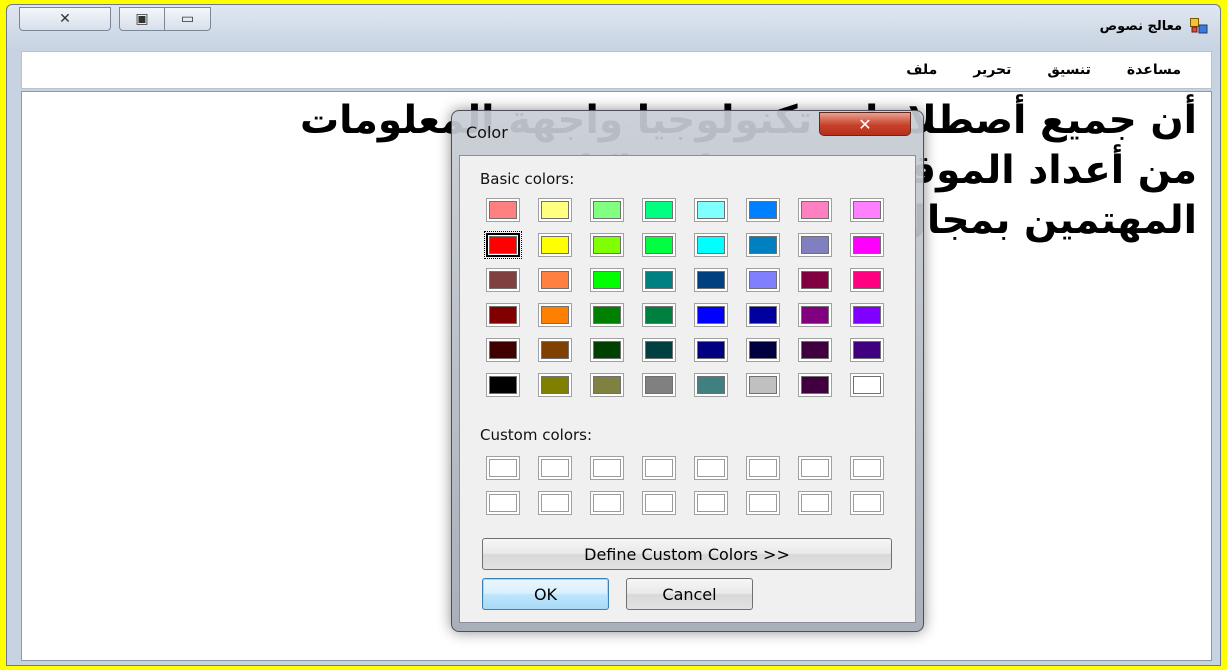 The width and height of the screenshot is (1227, 670). What do you see at coordinates (613, 27) in the screenshot?
I see `title-bar: ✕ ▣ ▭ معالج نصوص` at bounding box center [613, 27].